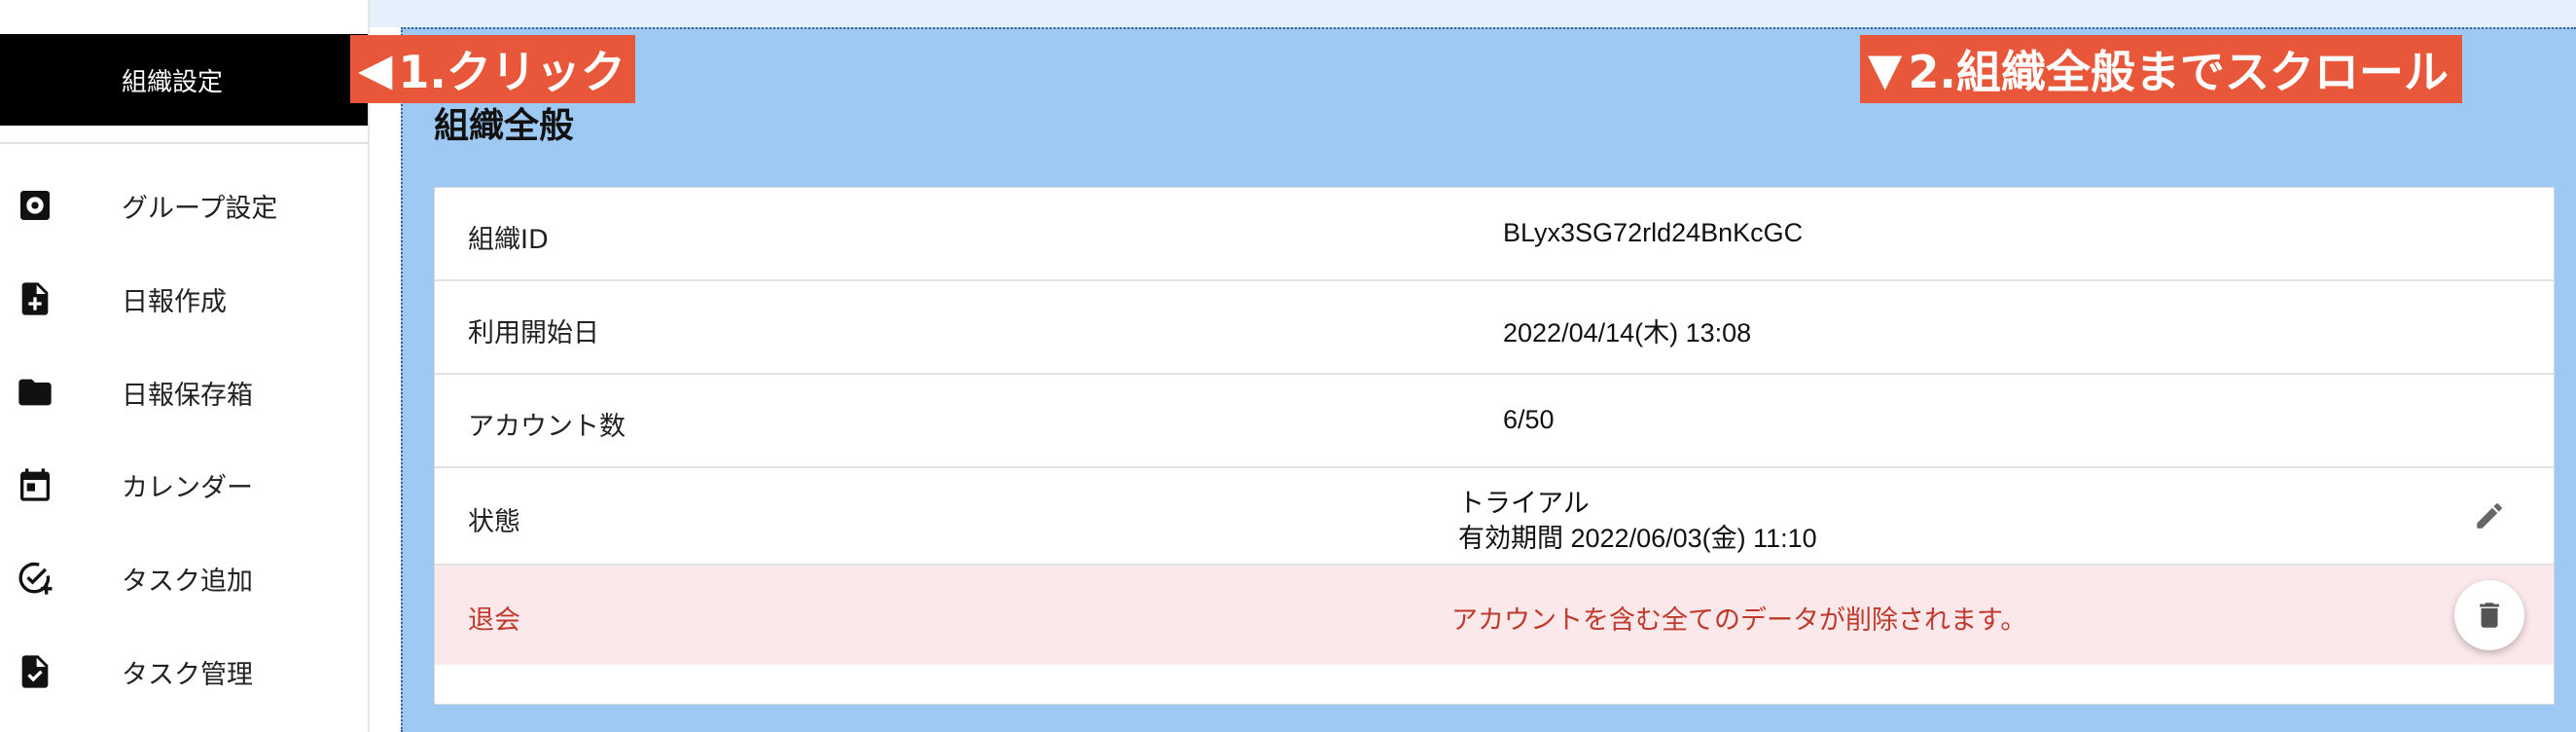  Describe the element at coordinates (1494, 235) in the screenshot. I see `table-row: 組織ID BLyx3SG72rld24BnKcGC` at that location.